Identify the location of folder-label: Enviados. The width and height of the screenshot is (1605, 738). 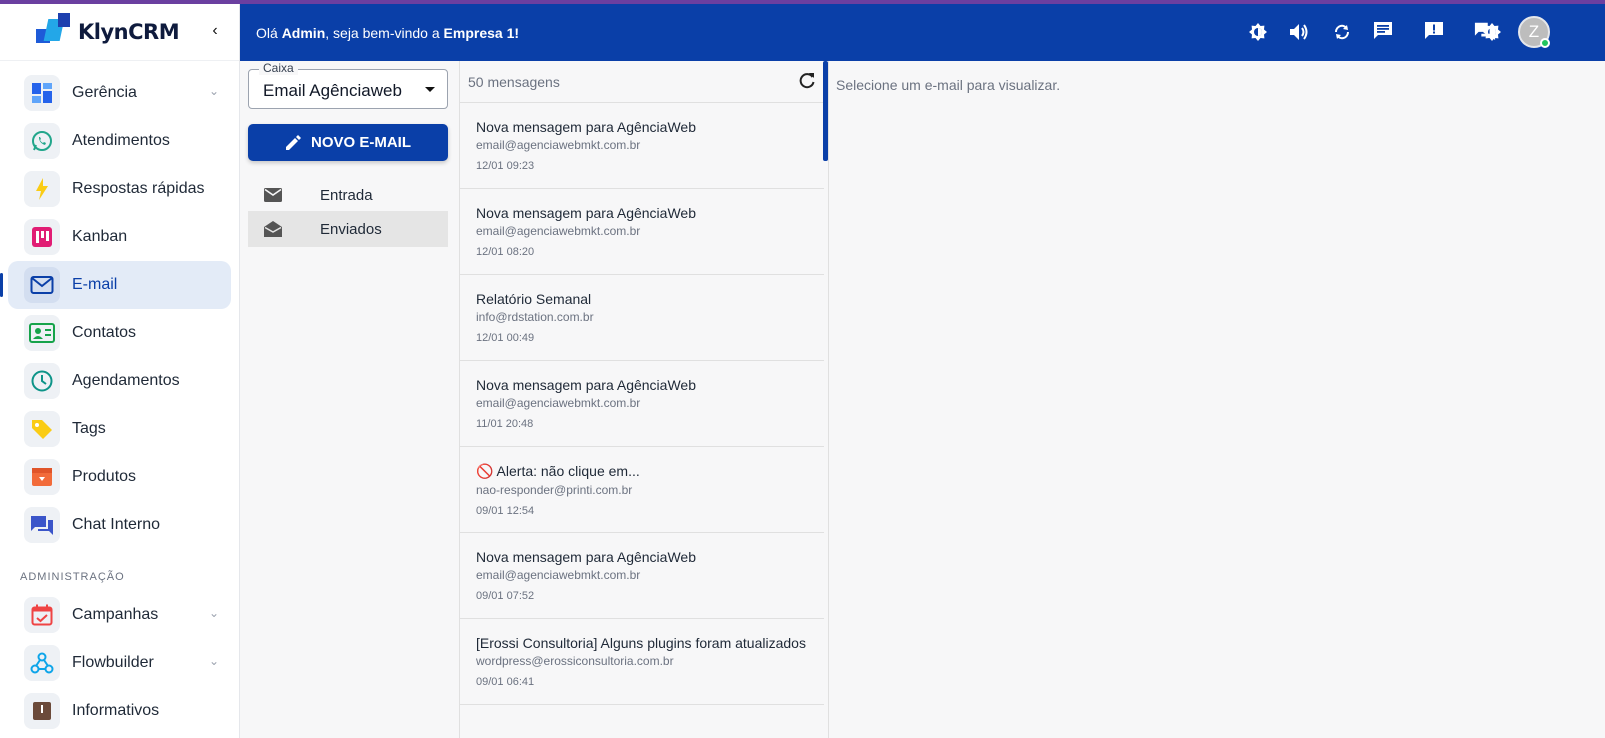
(351, 229).